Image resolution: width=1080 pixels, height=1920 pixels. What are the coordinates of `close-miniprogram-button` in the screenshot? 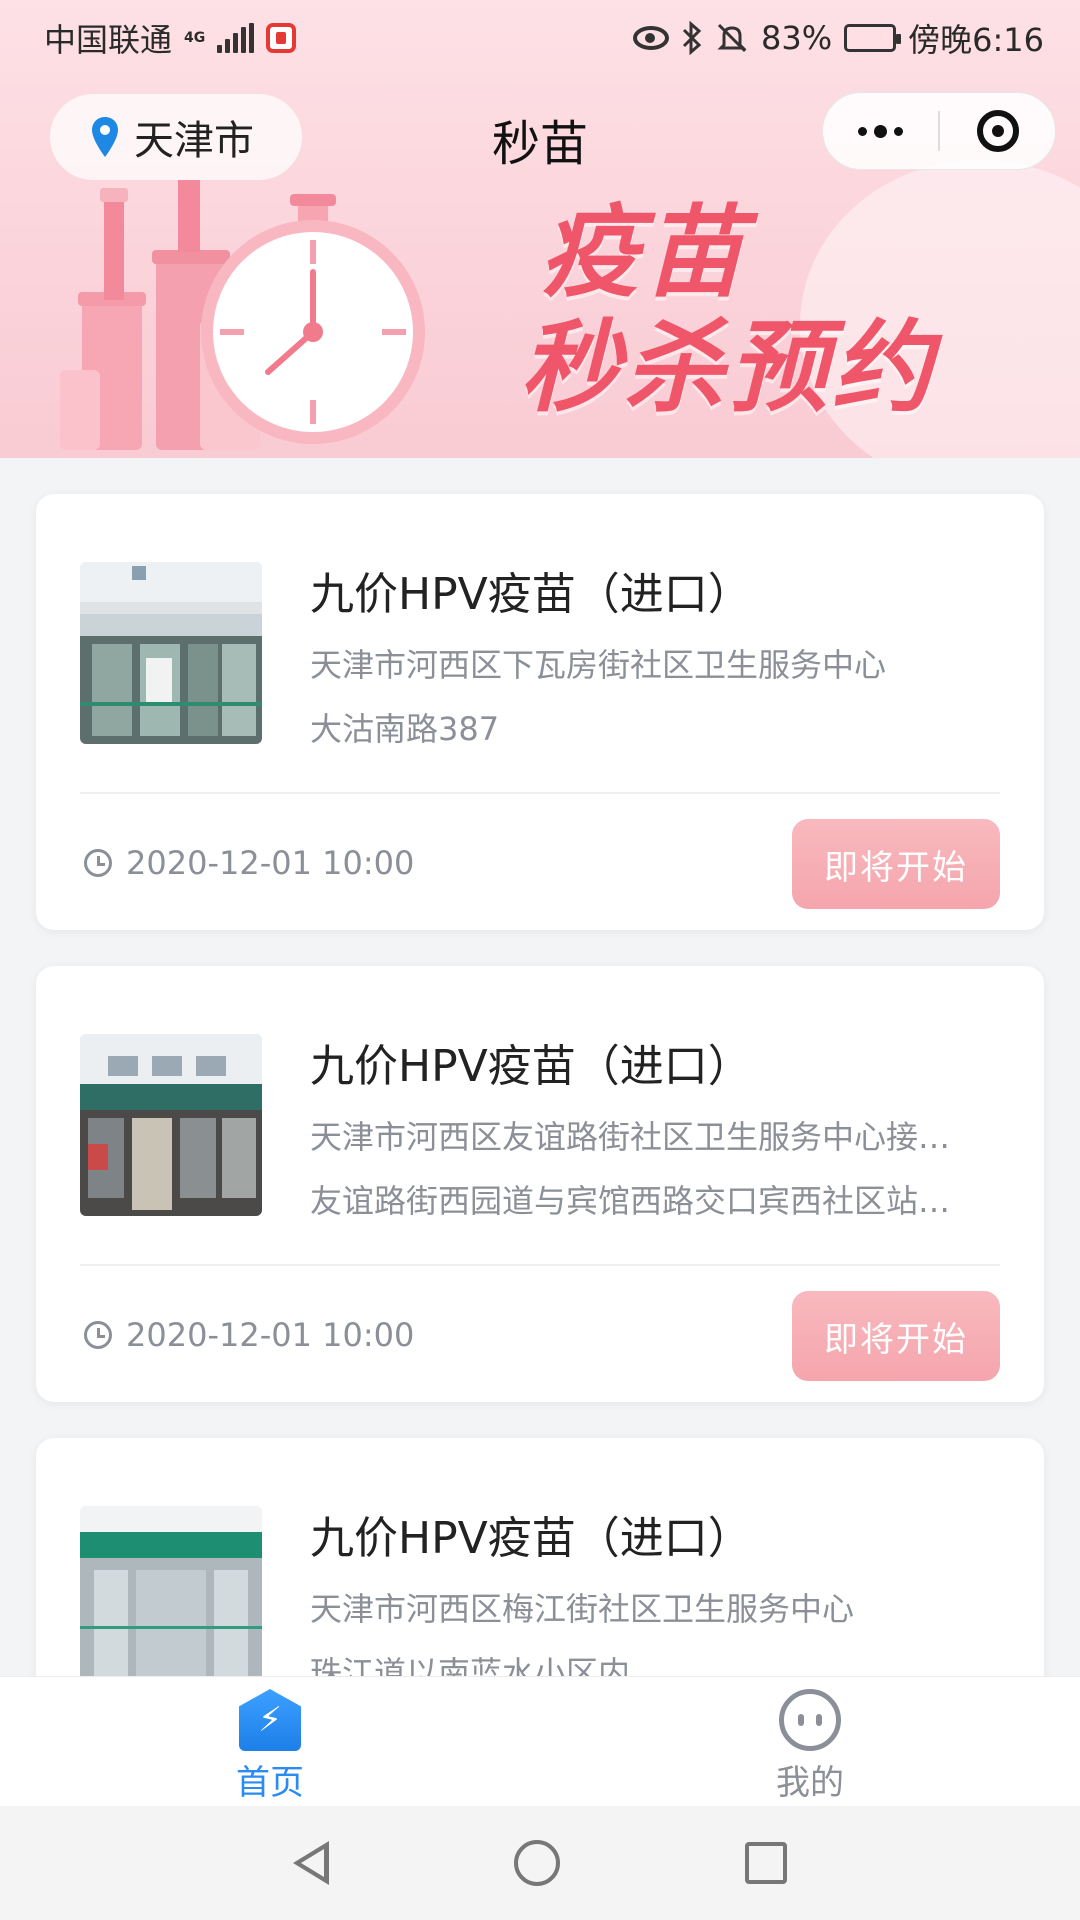 It's located at (997, 131).